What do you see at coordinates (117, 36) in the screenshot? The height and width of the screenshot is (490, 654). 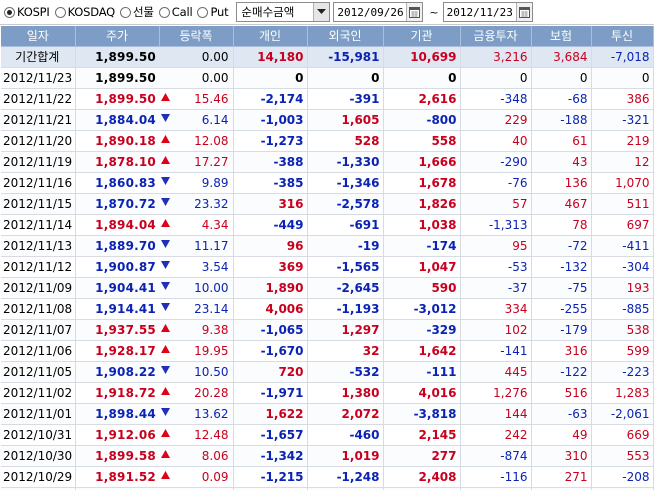 I see `column-header-price: 주가` at bounding box center [117, 36].